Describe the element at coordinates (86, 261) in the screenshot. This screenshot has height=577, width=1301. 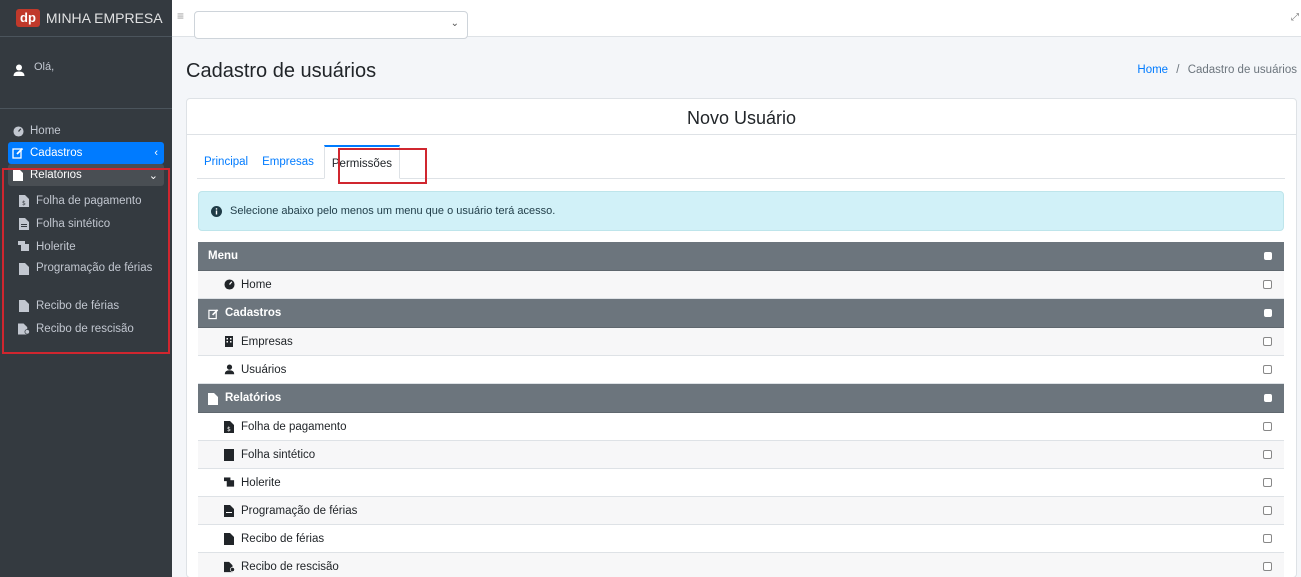
I see `highlight-box-relatorios` at that location.